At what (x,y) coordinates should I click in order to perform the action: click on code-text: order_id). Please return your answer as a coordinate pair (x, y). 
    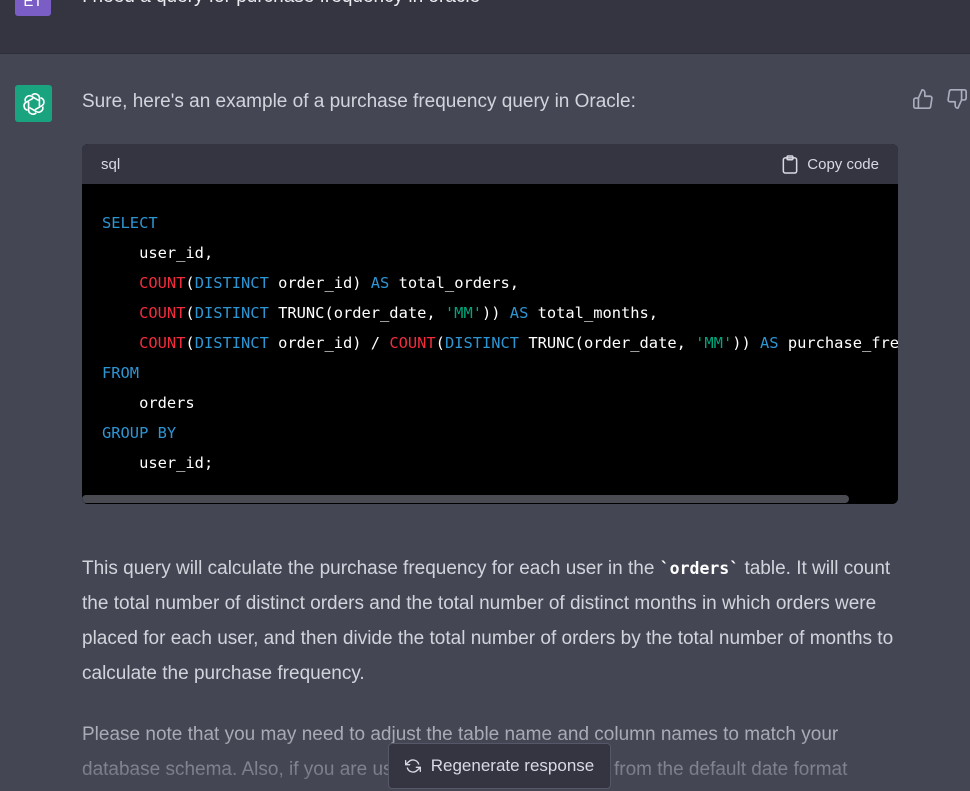
    Looking at the image, I should click on (319, 283).